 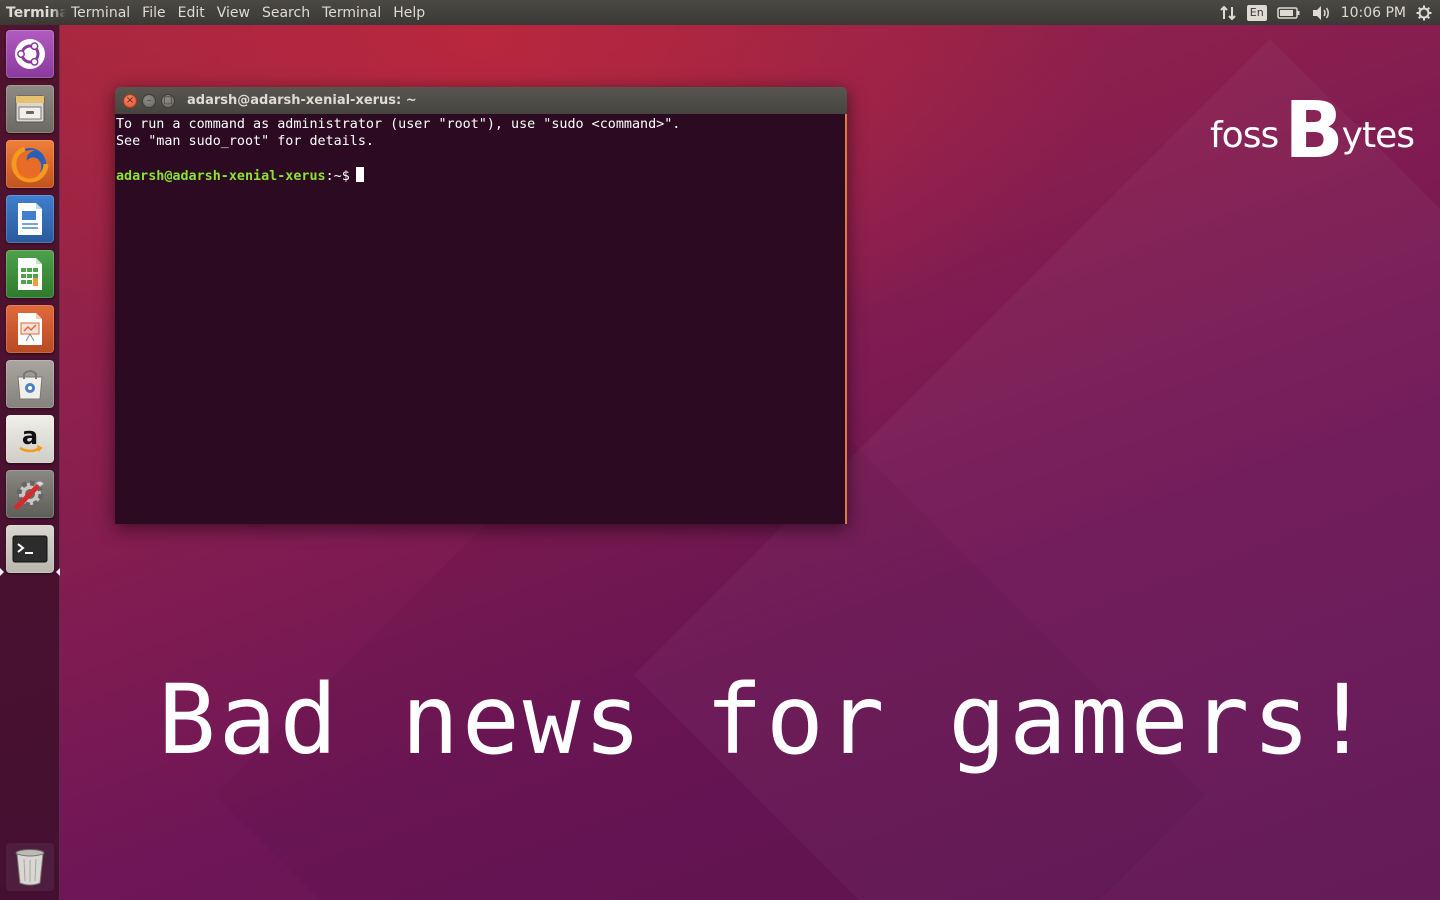 What do you see at coordinates (766, 720) in the screenshot?
I see `headline-text: Bad news for gamers!` at bounding box center [766, 720].